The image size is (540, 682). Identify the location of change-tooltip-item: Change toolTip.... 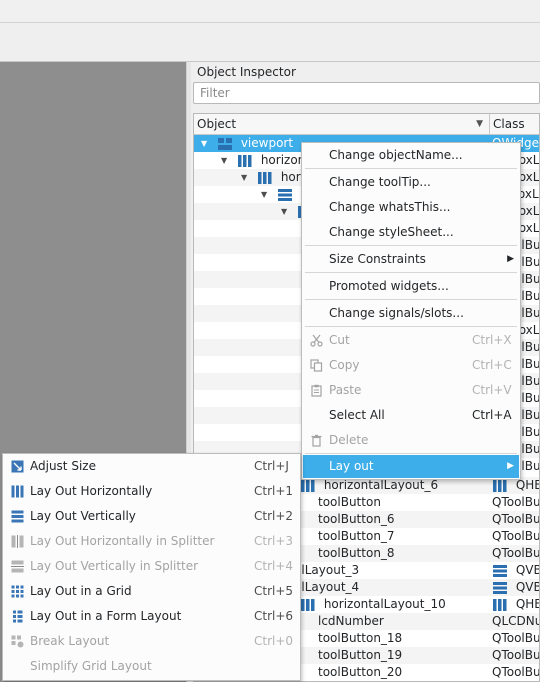
(411, 182).